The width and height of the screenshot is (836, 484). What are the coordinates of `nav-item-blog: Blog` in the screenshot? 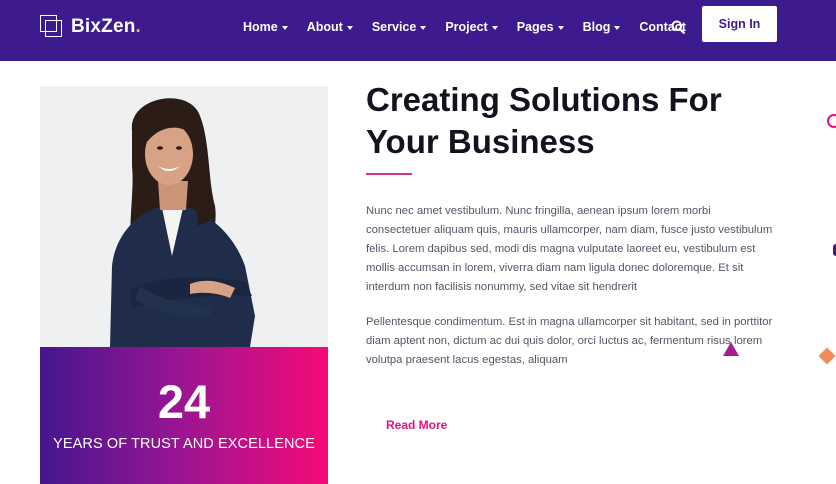 It's located at (602, 27).